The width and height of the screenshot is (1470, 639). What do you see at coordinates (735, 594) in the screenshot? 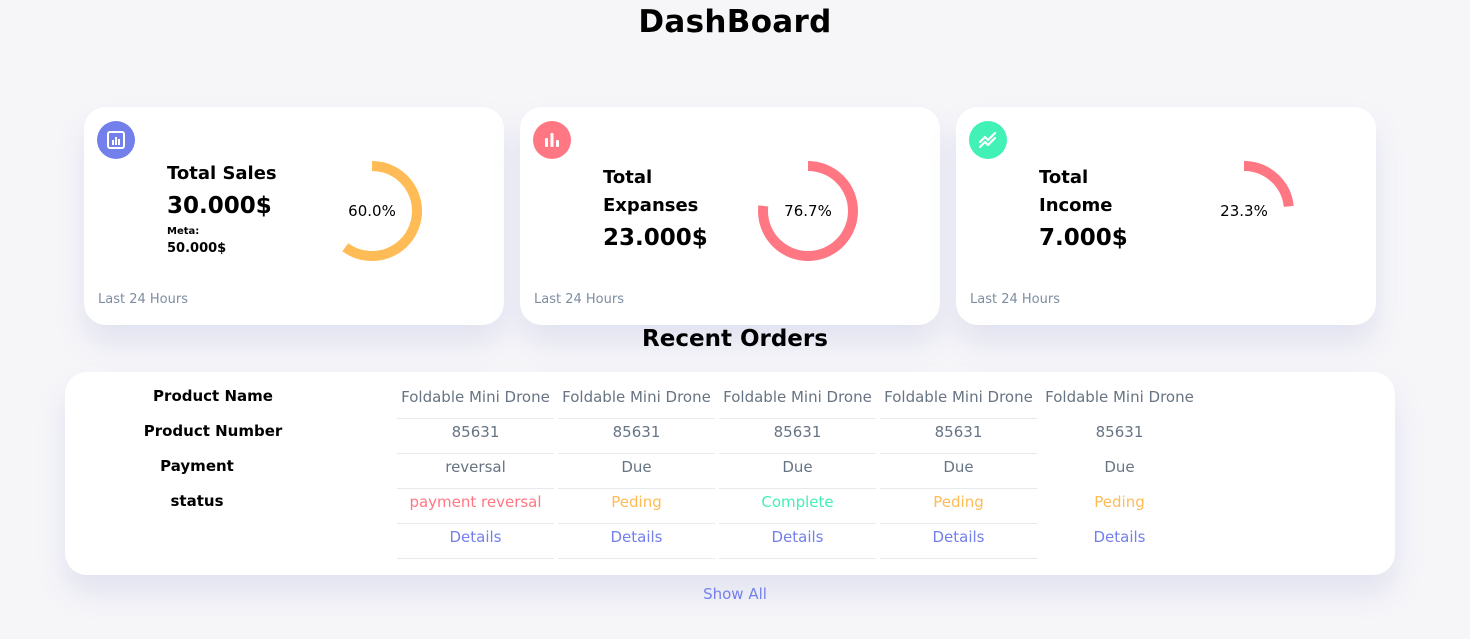
I see `show-all-link: Show All` at bounding box center [735, 594].